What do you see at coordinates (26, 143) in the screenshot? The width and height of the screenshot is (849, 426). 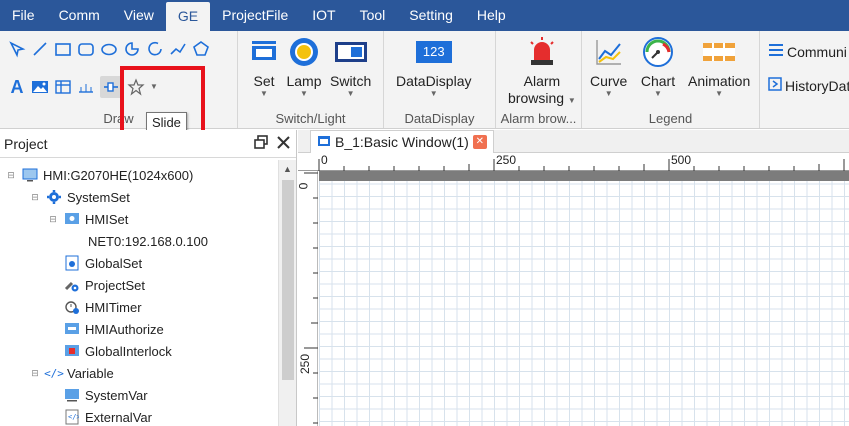 I see `project-panel-title: Project` at bounding box center [26, 143].